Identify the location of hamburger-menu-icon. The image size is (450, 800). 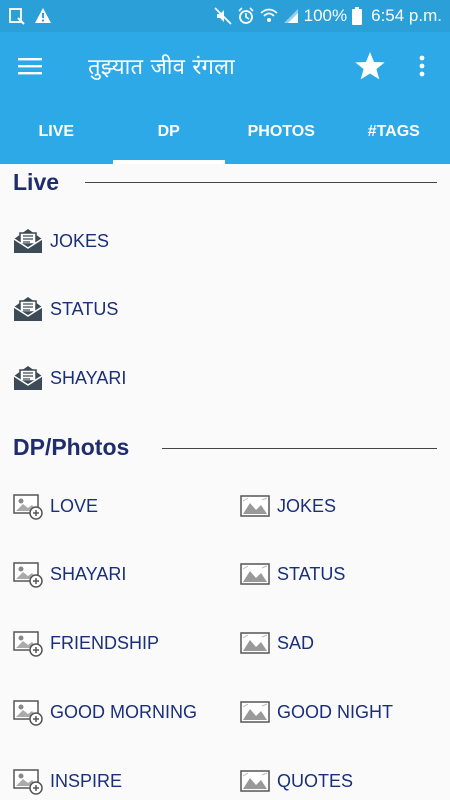
(30, 66).